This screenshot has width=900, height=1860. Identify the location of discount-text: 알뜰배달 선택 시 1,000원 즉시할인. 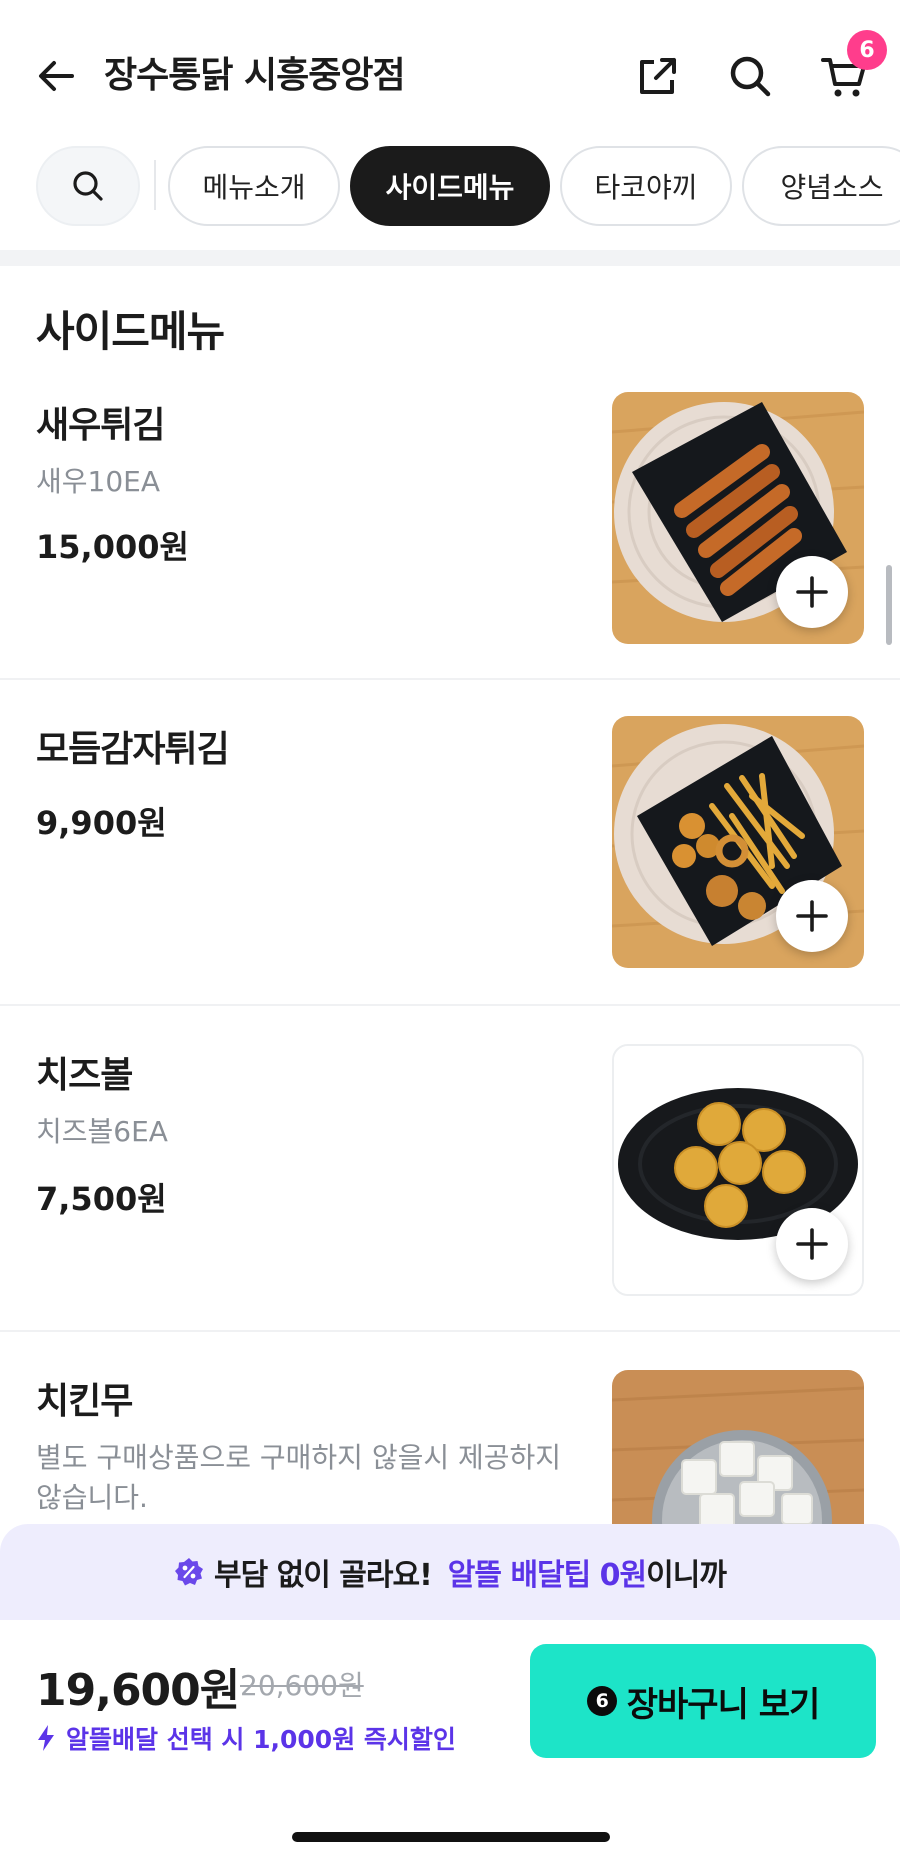
(261, 1739).